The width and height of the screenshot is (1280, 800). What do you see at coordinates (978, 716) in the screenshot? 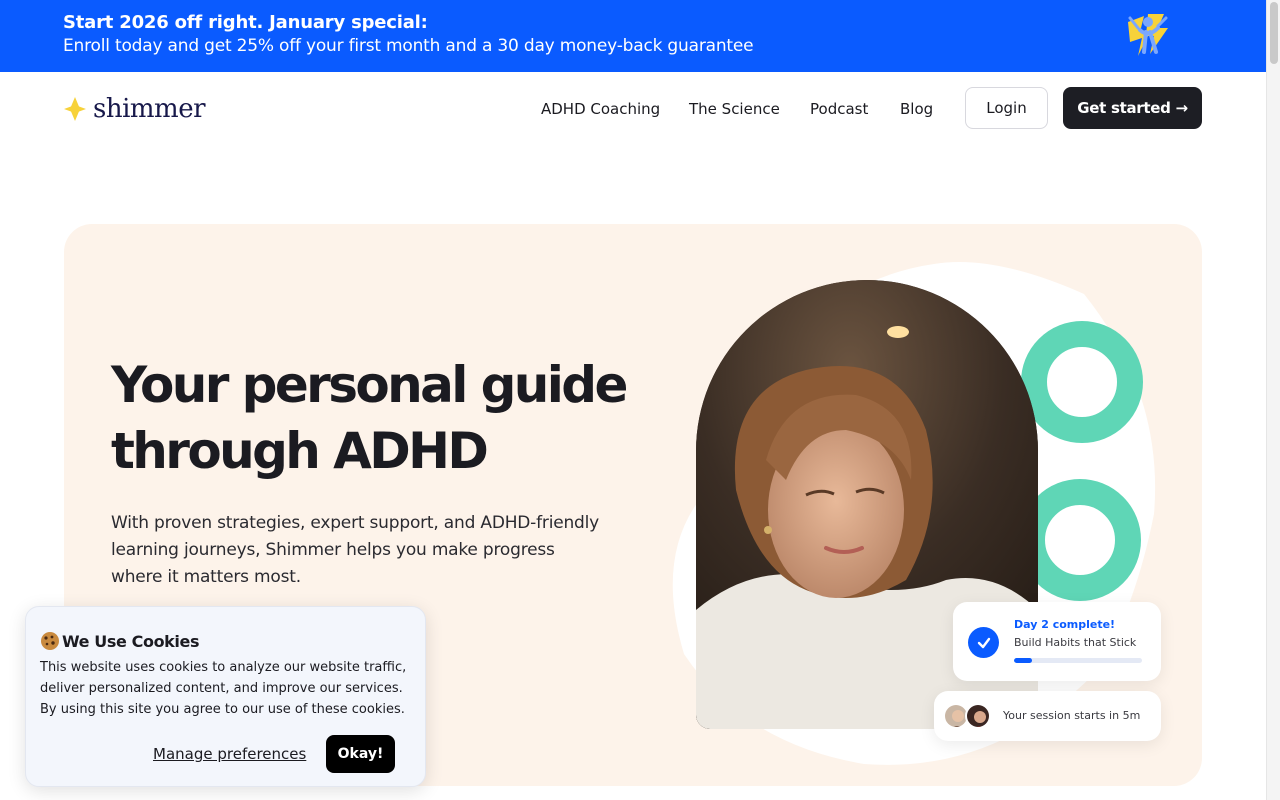
I see `user-avatar` at bounding box center [978, 716].